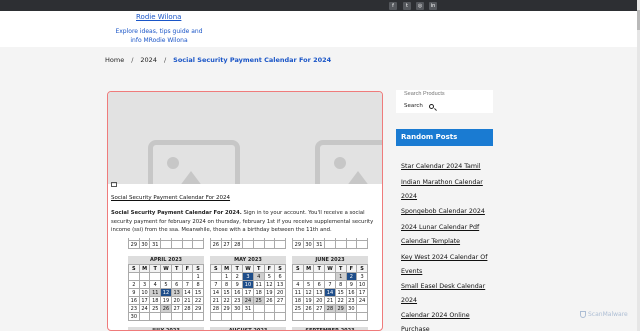 The width and height of the screenshot is (640, 331). Describe the element at coordinates (447, 212) in the screenshot. I see `random-post-link: Spongebob Calendar 2024` at that location.